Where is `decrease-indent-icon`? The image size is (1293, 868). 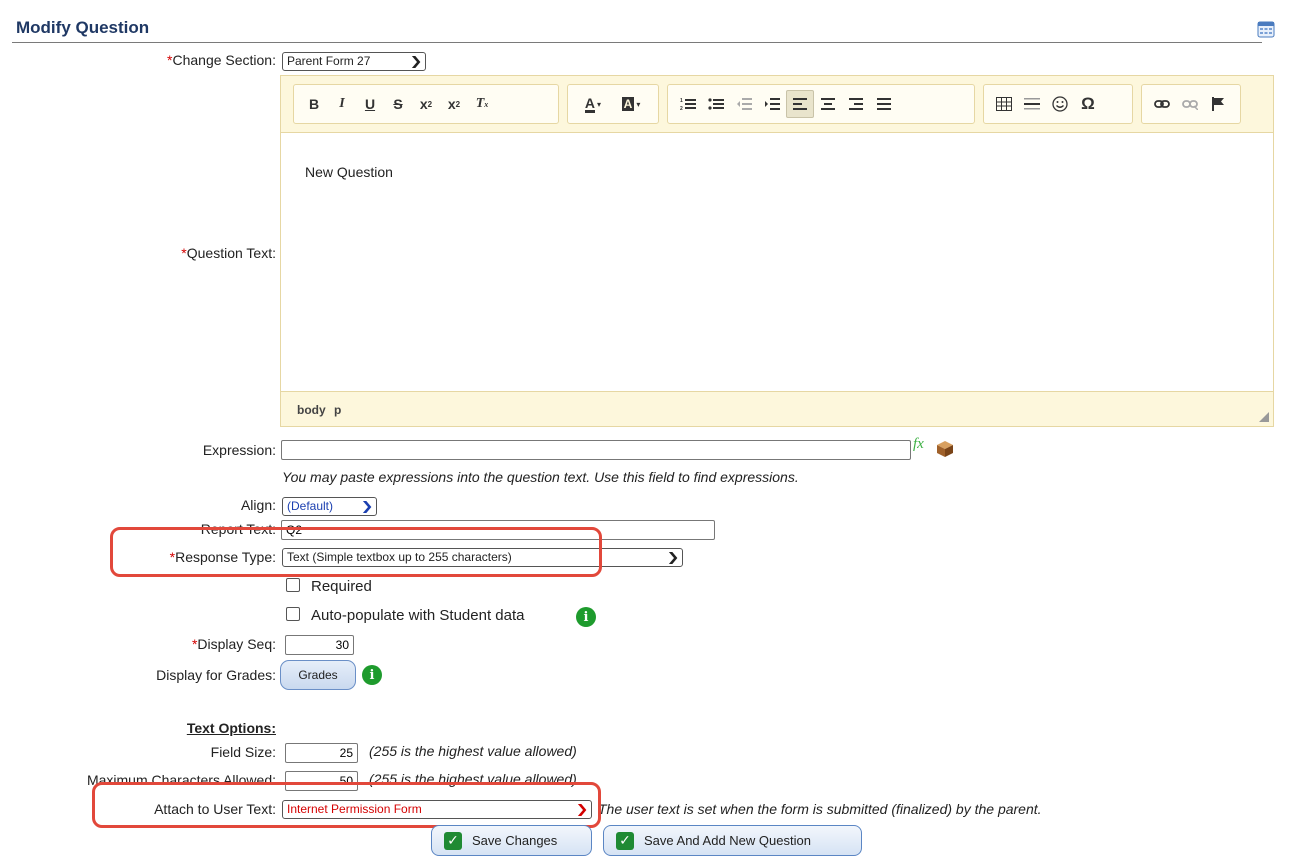
decrease-indent-icon is located at coordinates (744, 104).